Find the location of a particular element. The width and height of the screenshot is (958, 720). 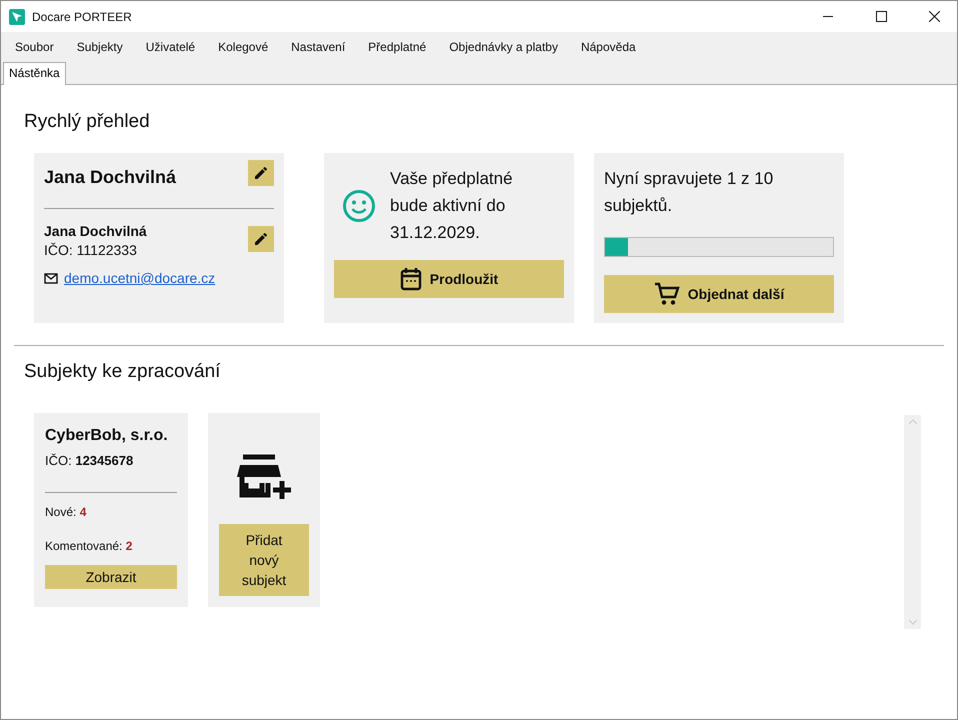

window-title: Docare PORTEER is located at coordinates (82, 17).